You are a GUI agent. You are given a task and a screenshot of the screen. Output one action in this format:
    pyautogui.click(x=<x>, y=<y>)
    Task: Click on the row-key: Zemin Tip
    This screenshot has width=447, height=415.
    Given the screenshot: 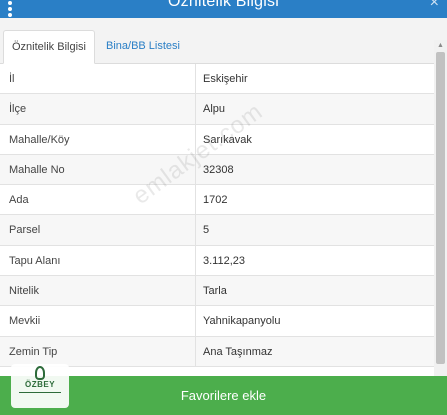 What is the action you would take?
    pyautogui.click(x=98, y=351)
    